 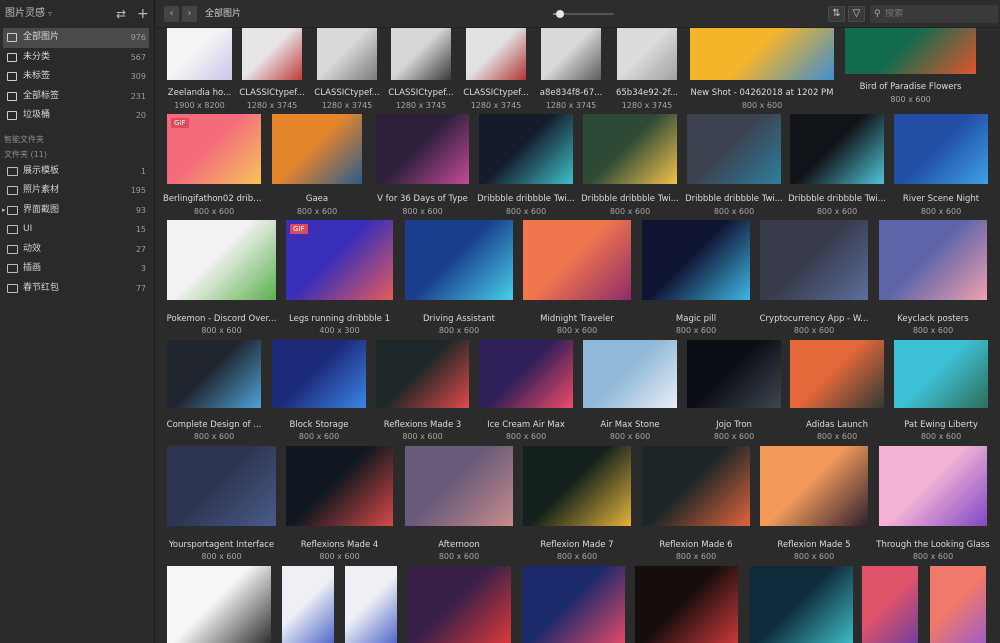 I want to click on image-card: Reflexion Made 5 800 x 600, so click(x=814, y=505).